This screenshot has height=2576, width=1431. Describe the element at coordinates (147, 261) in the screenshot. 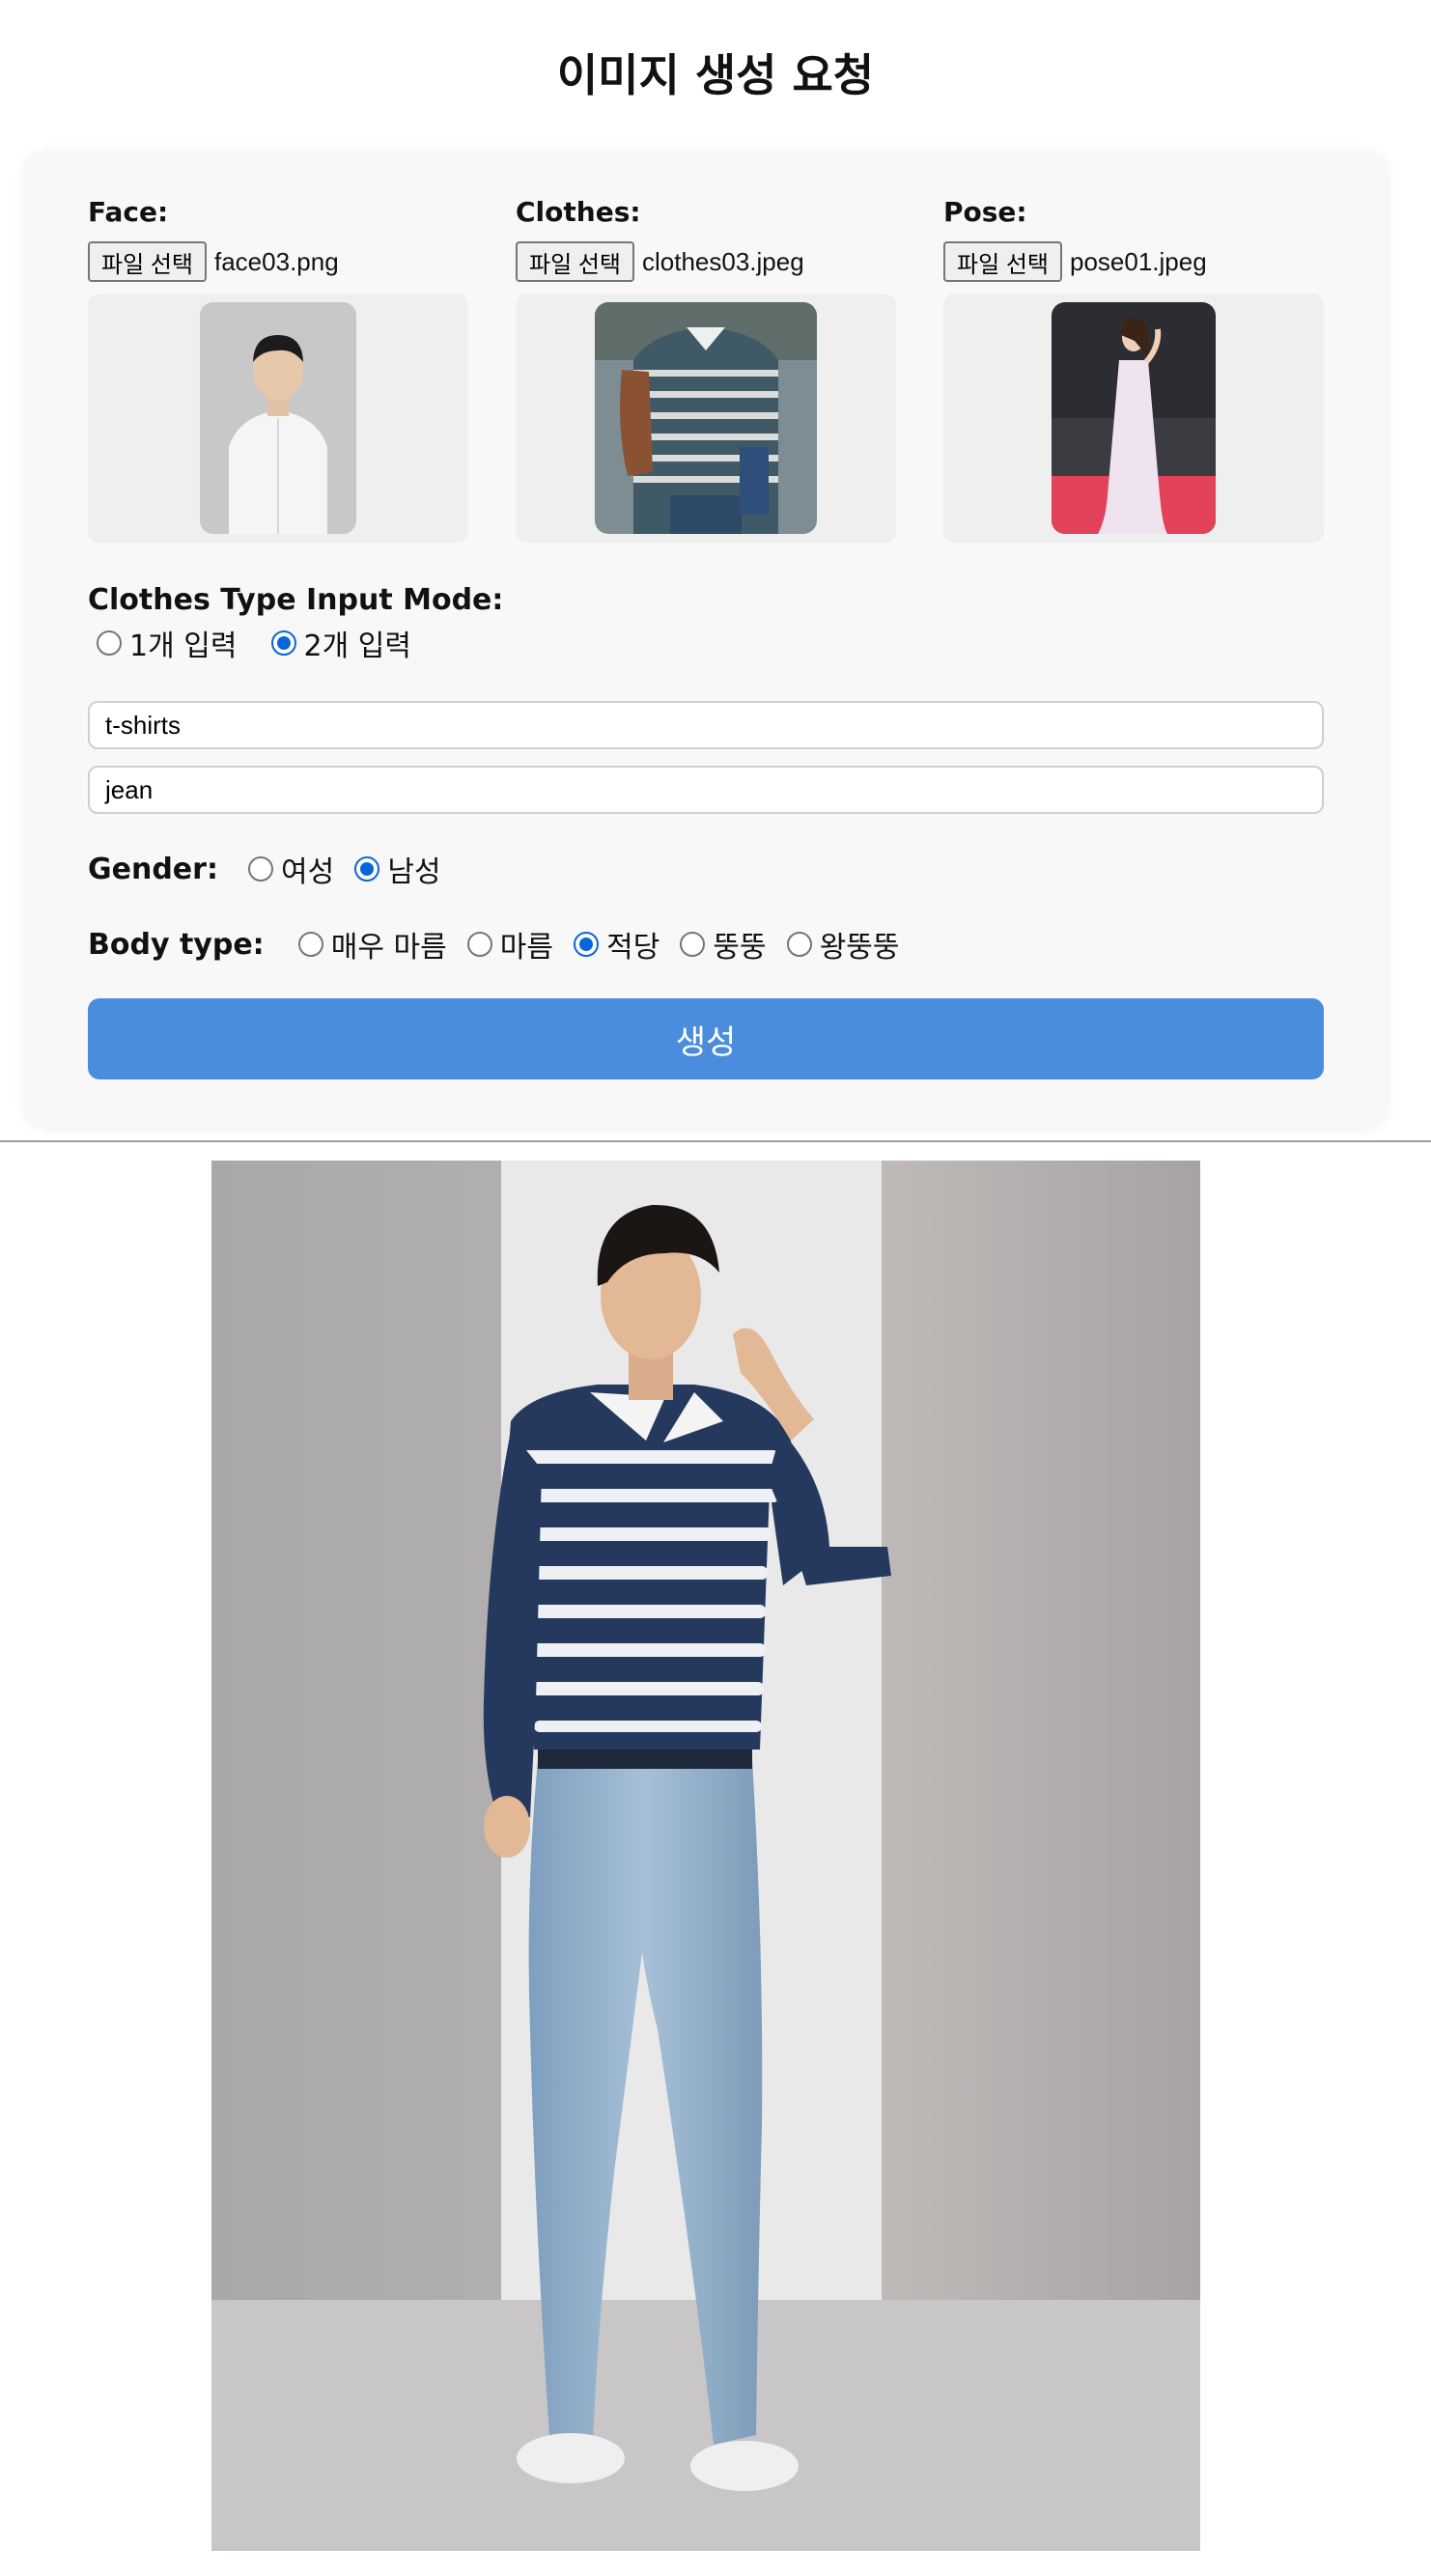

I see `face-file-button: 파일 선택` at that location.